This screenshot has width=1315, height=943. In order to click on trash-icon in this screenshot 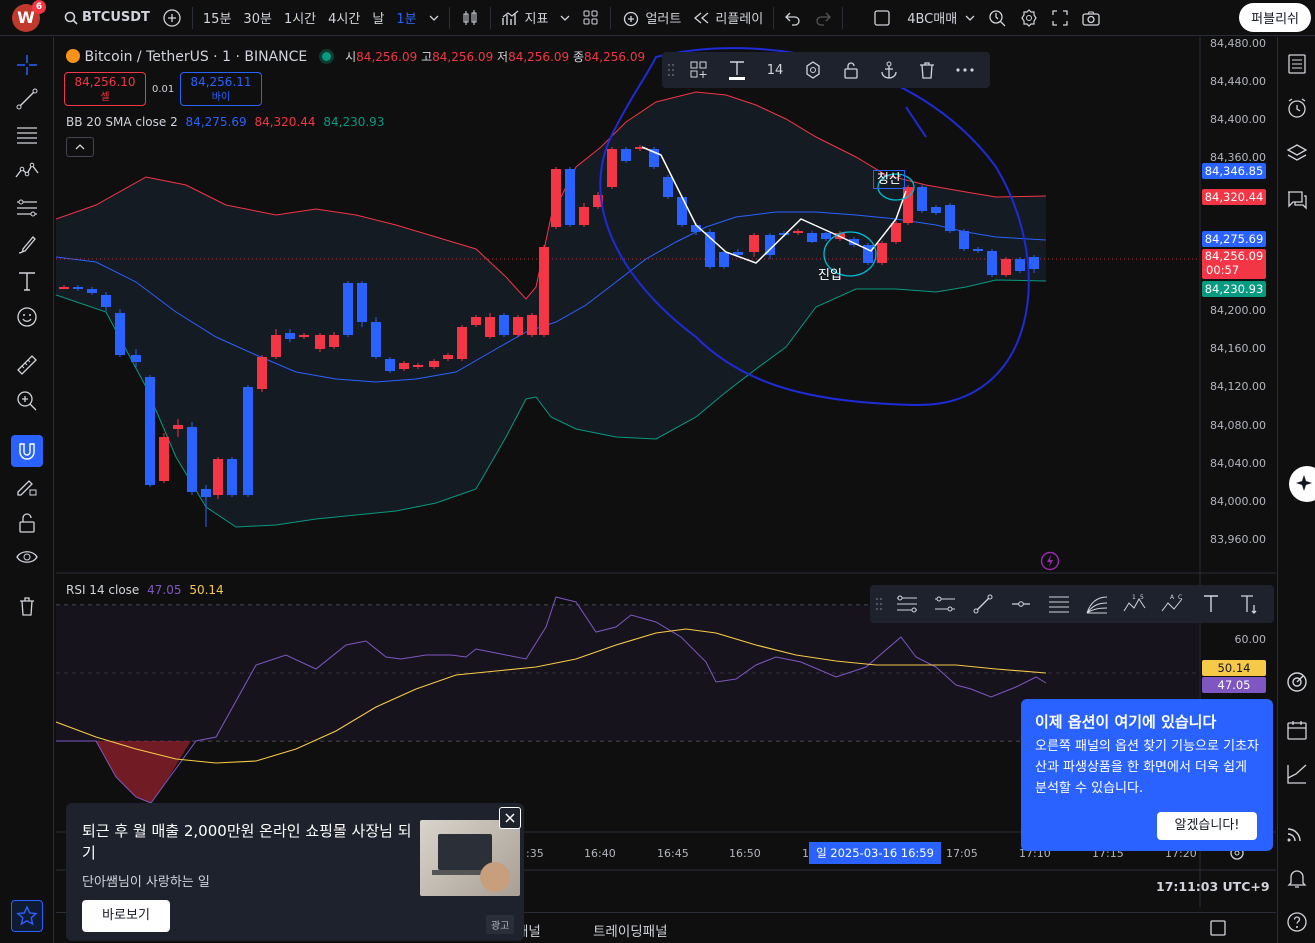, I will do `click(27, 606)`.